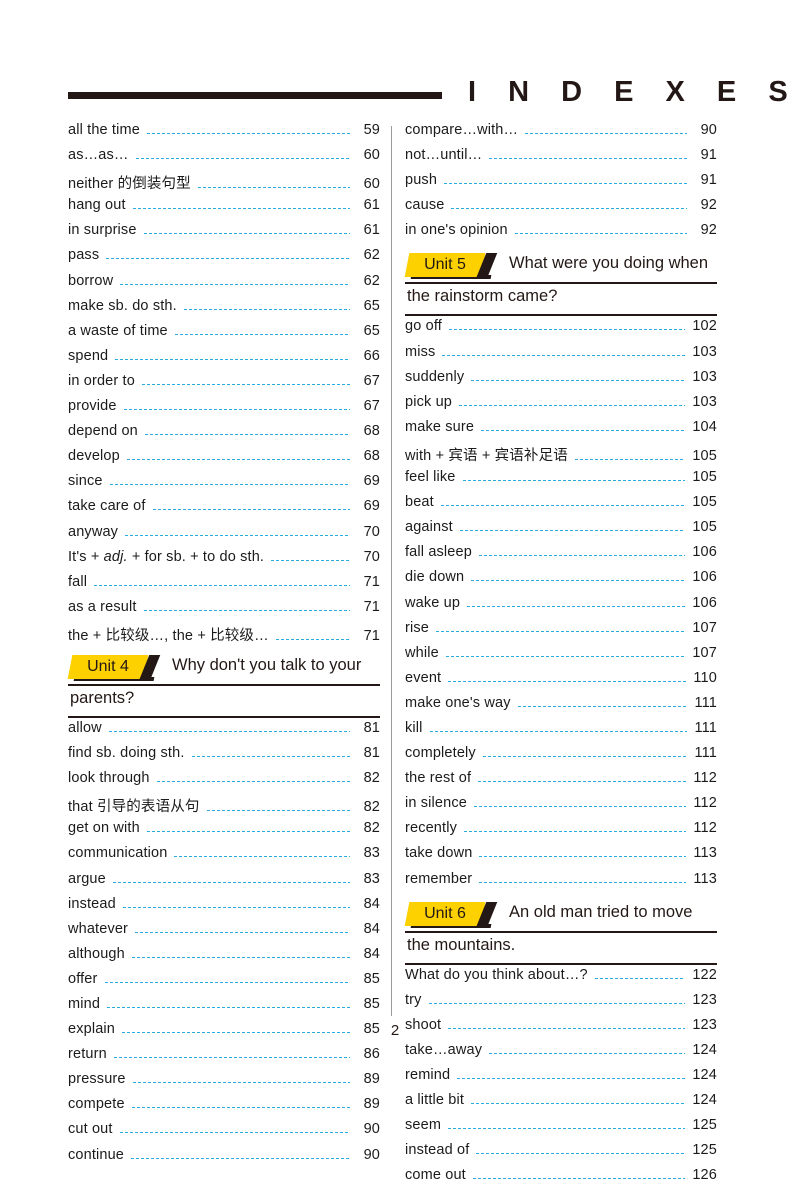 The image size is (790, 1192). I want to click on index-entry: take…away 124, so click(561, 1054).